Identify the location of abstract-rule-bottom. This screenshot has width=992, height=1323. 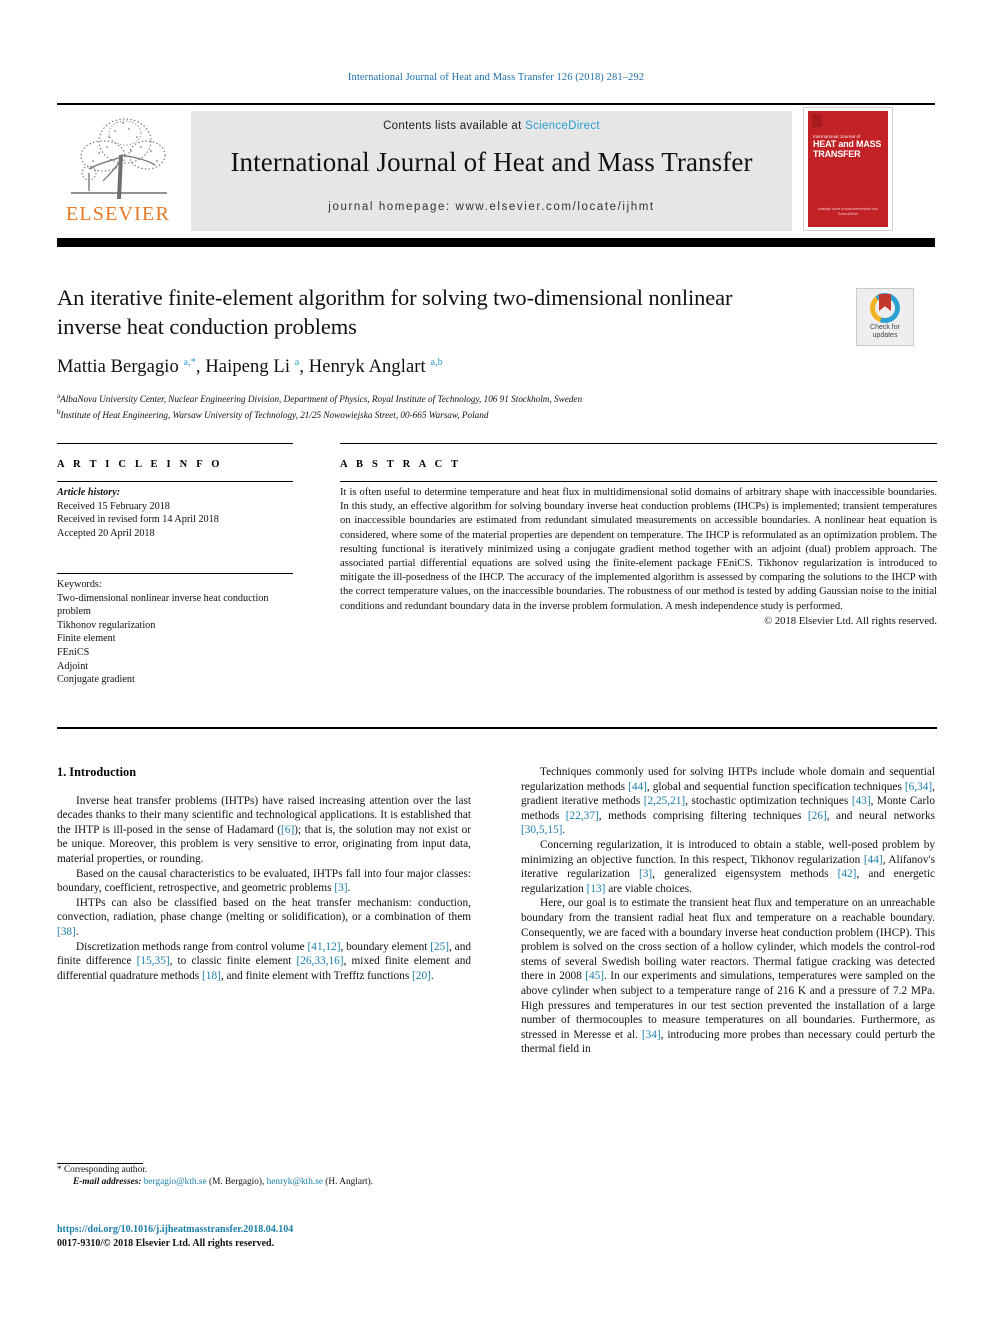
(497, 728).